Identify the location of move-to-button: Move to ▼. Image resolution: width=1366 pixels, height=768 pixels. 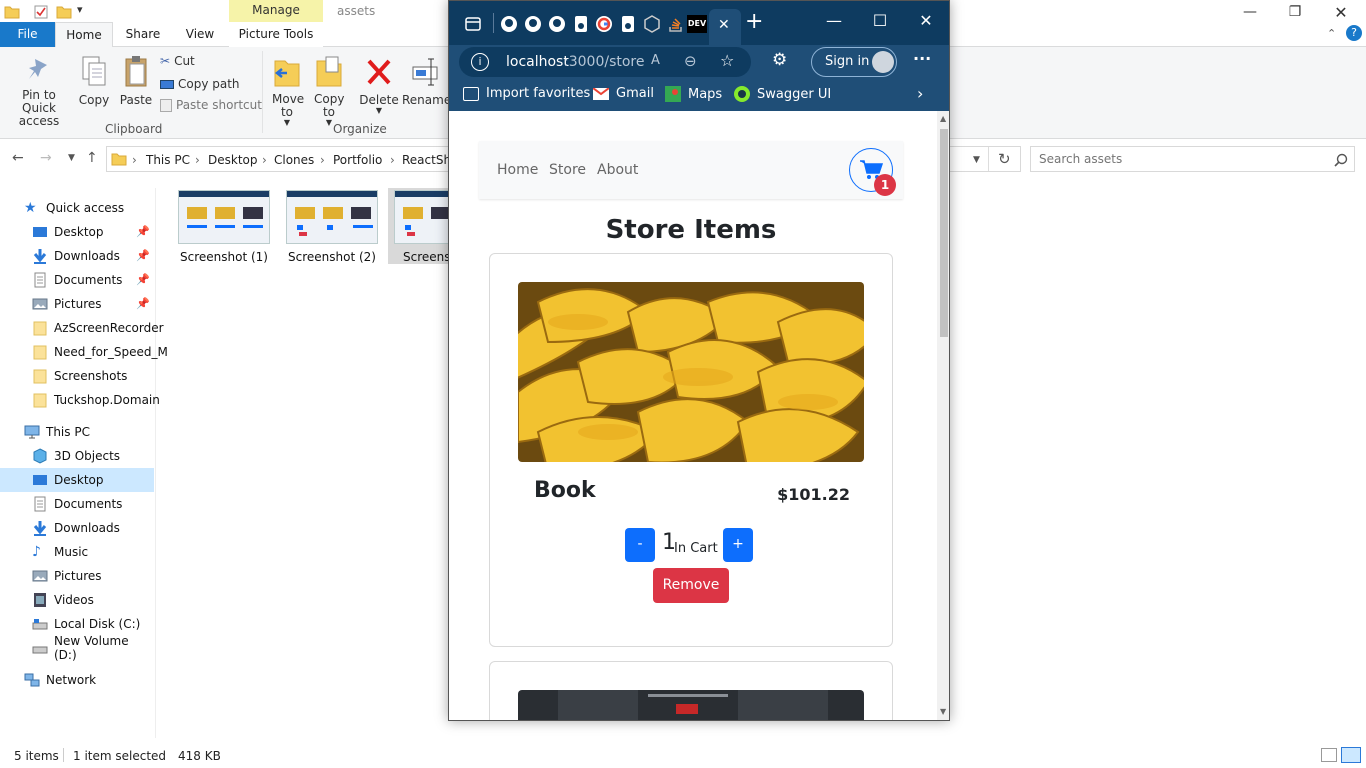
(287, 91).